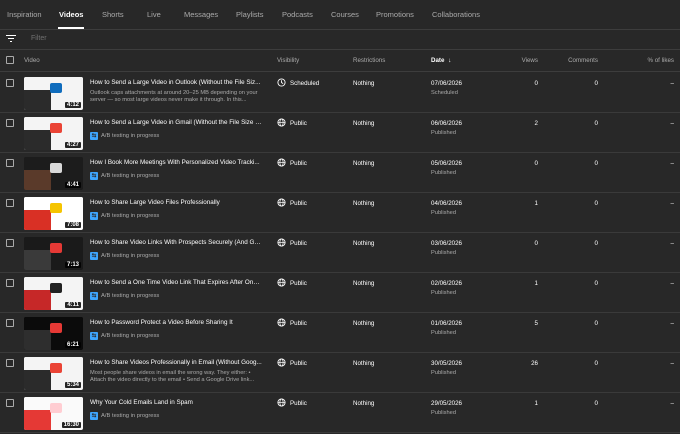 The height and width of the screenshot is (434, 680). I want to click on tab-podcasts: Podcasts, so click(297, 14).